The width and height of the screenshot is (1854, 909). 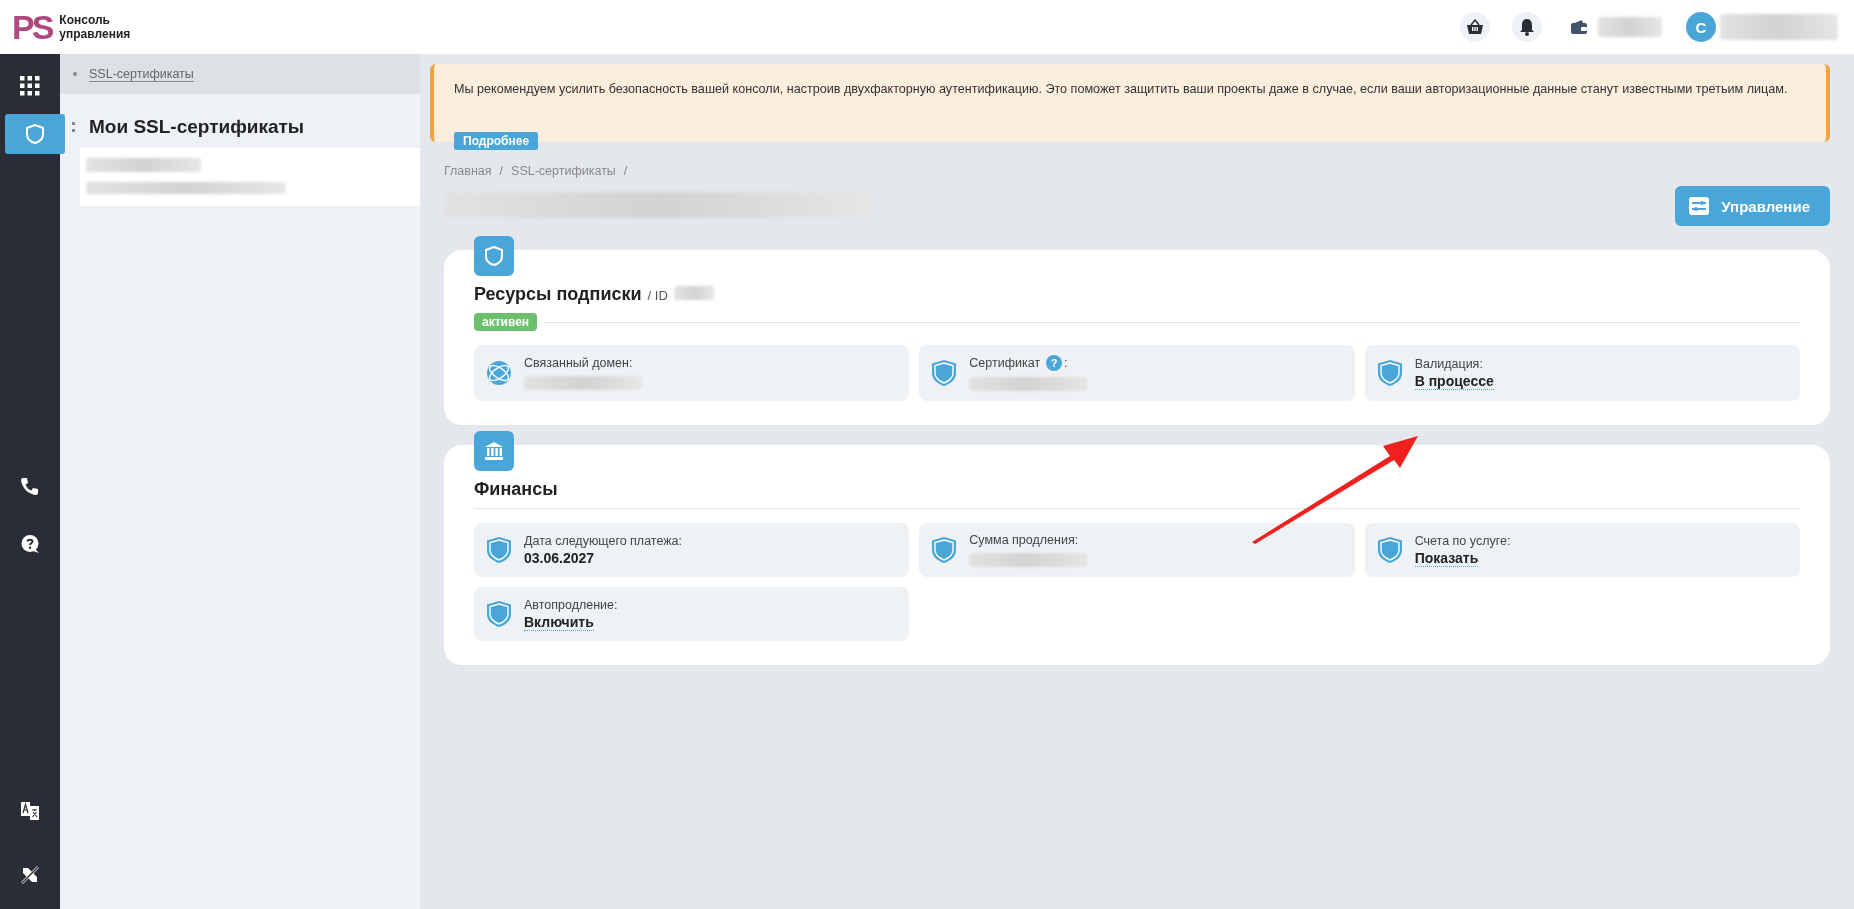 What do you see at coordinates (657, 295) in the screenshot?
I see `section-id-label: / ID` at bounding box center [657, 295].